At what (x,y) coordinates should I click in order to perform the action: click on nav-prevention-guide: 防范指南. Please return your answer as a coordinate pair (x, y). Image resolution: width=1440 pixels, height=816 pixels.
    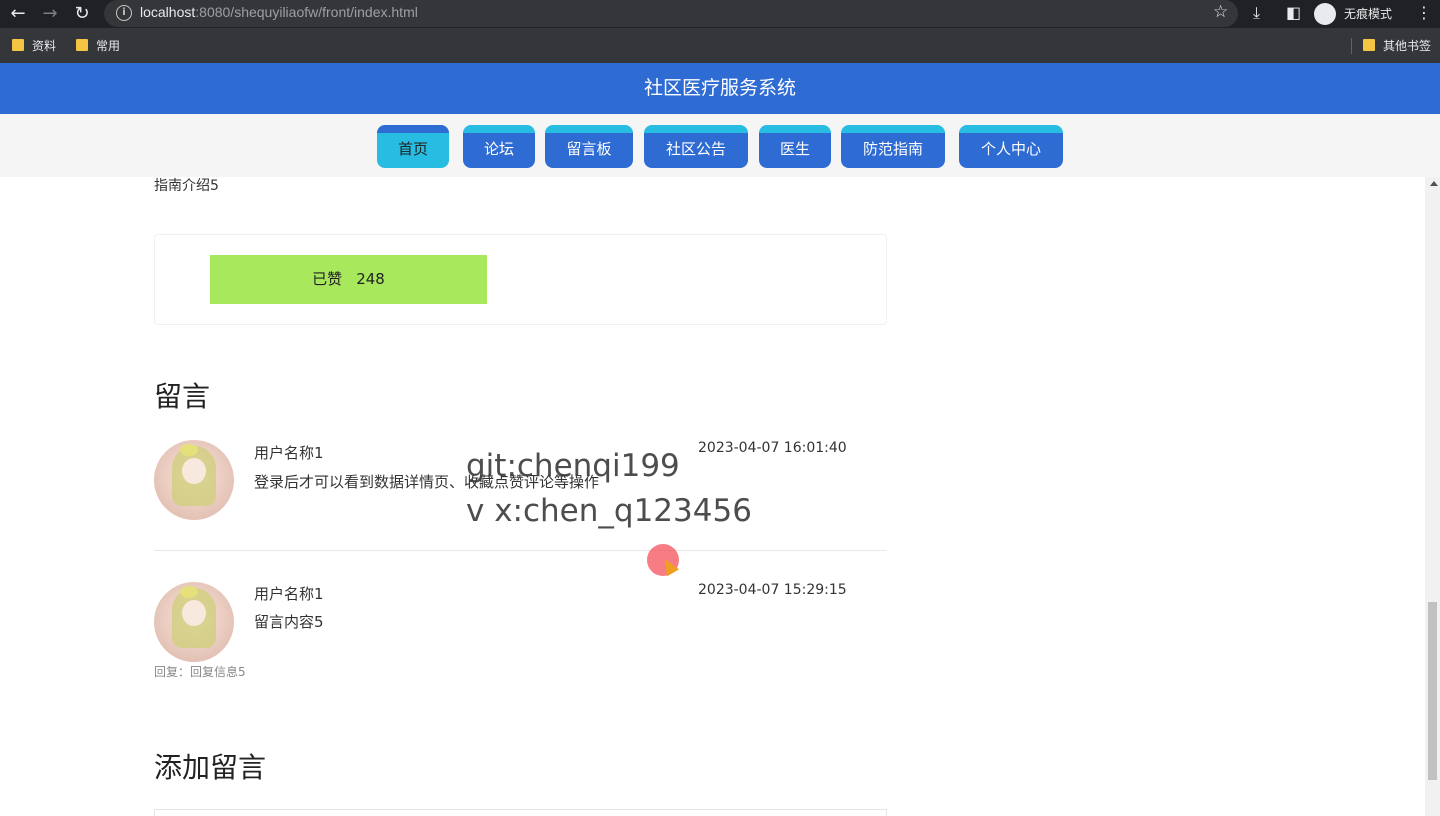
    Looking at the image, I should click on (893, 146).